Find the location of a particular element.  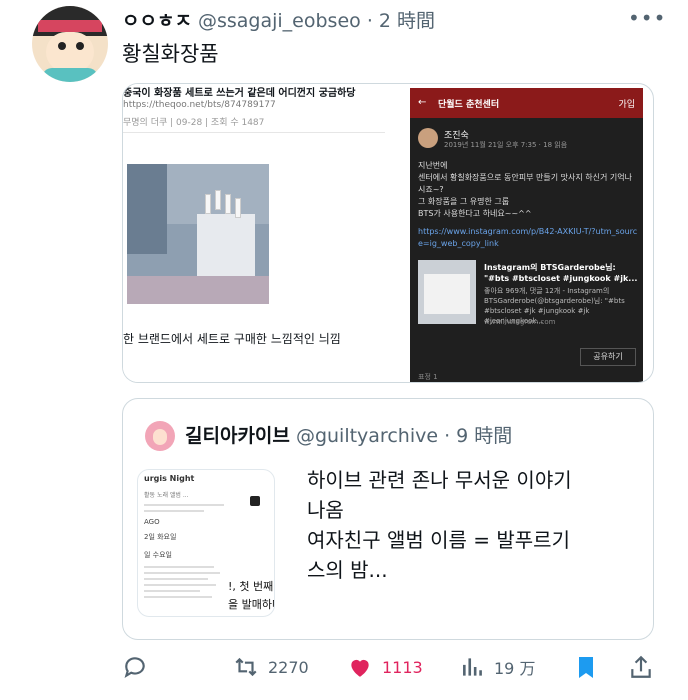

retweet-button: 2270 is located at coordinates (270, 667).